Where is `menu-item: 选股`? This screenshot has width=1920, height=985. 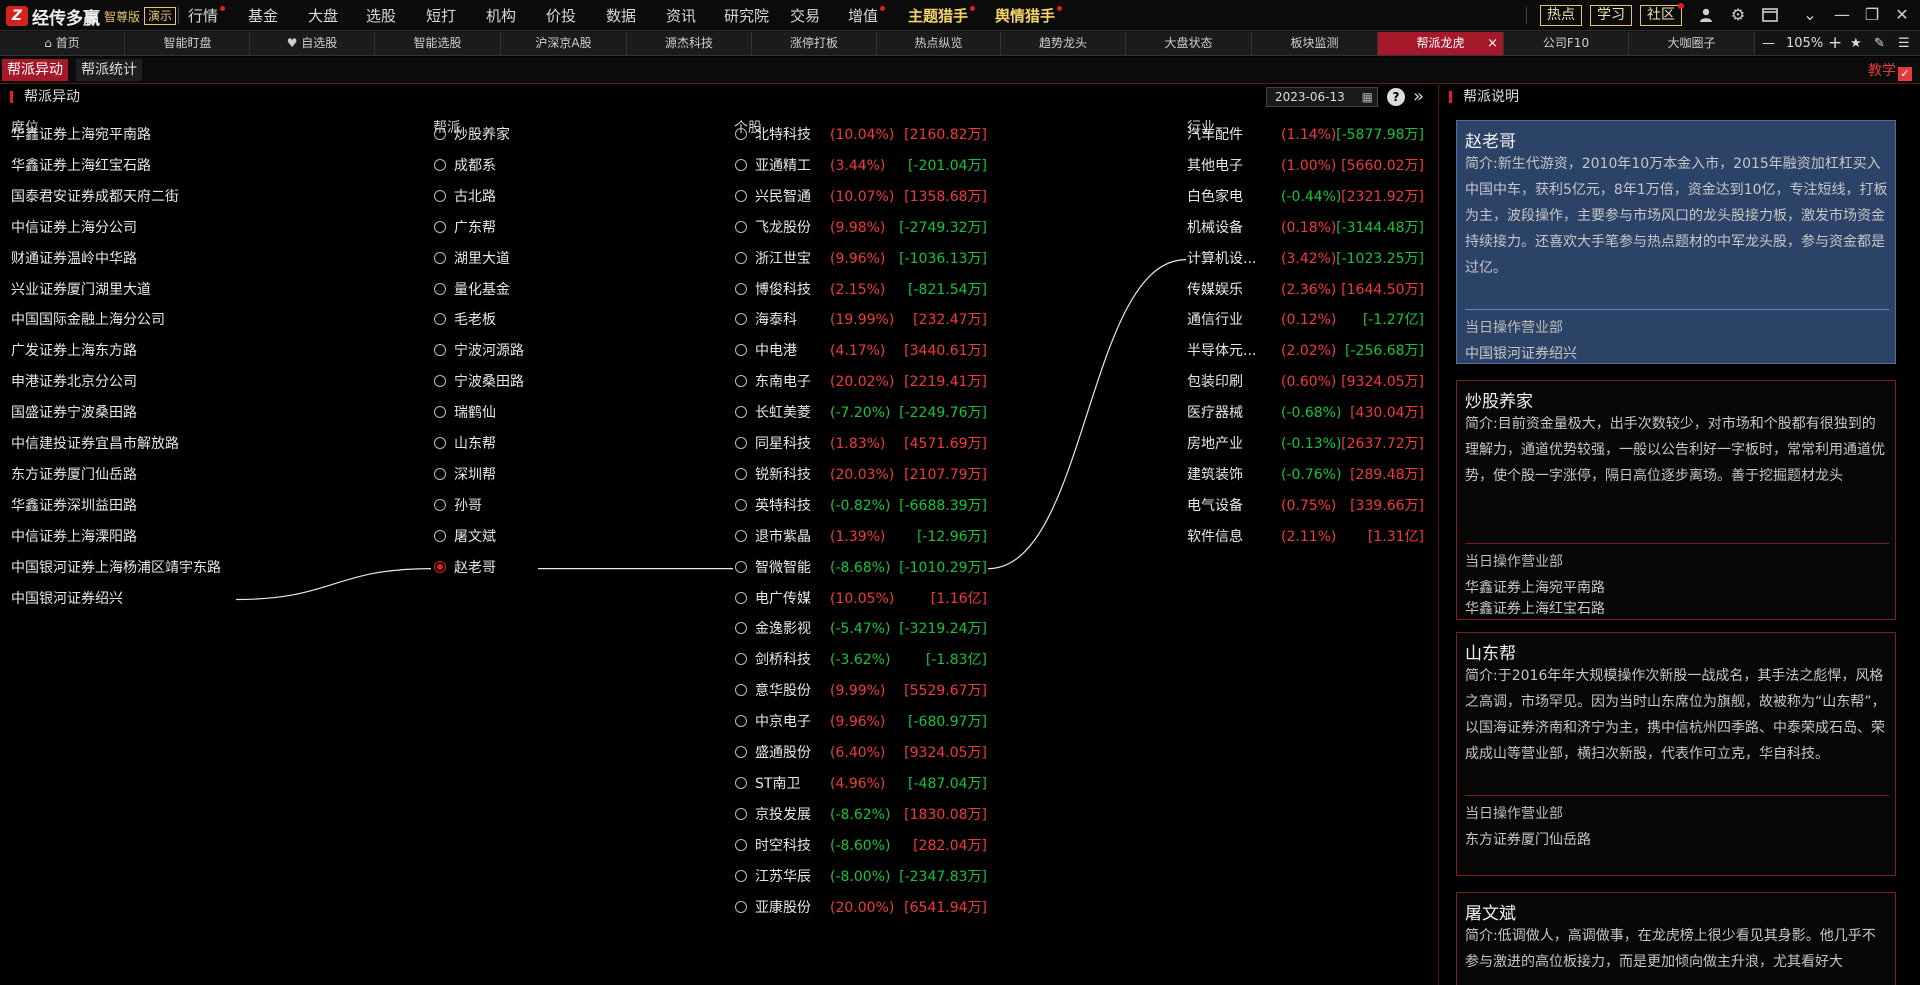
menu-item: 选股 is located at coordinates (381, 16).